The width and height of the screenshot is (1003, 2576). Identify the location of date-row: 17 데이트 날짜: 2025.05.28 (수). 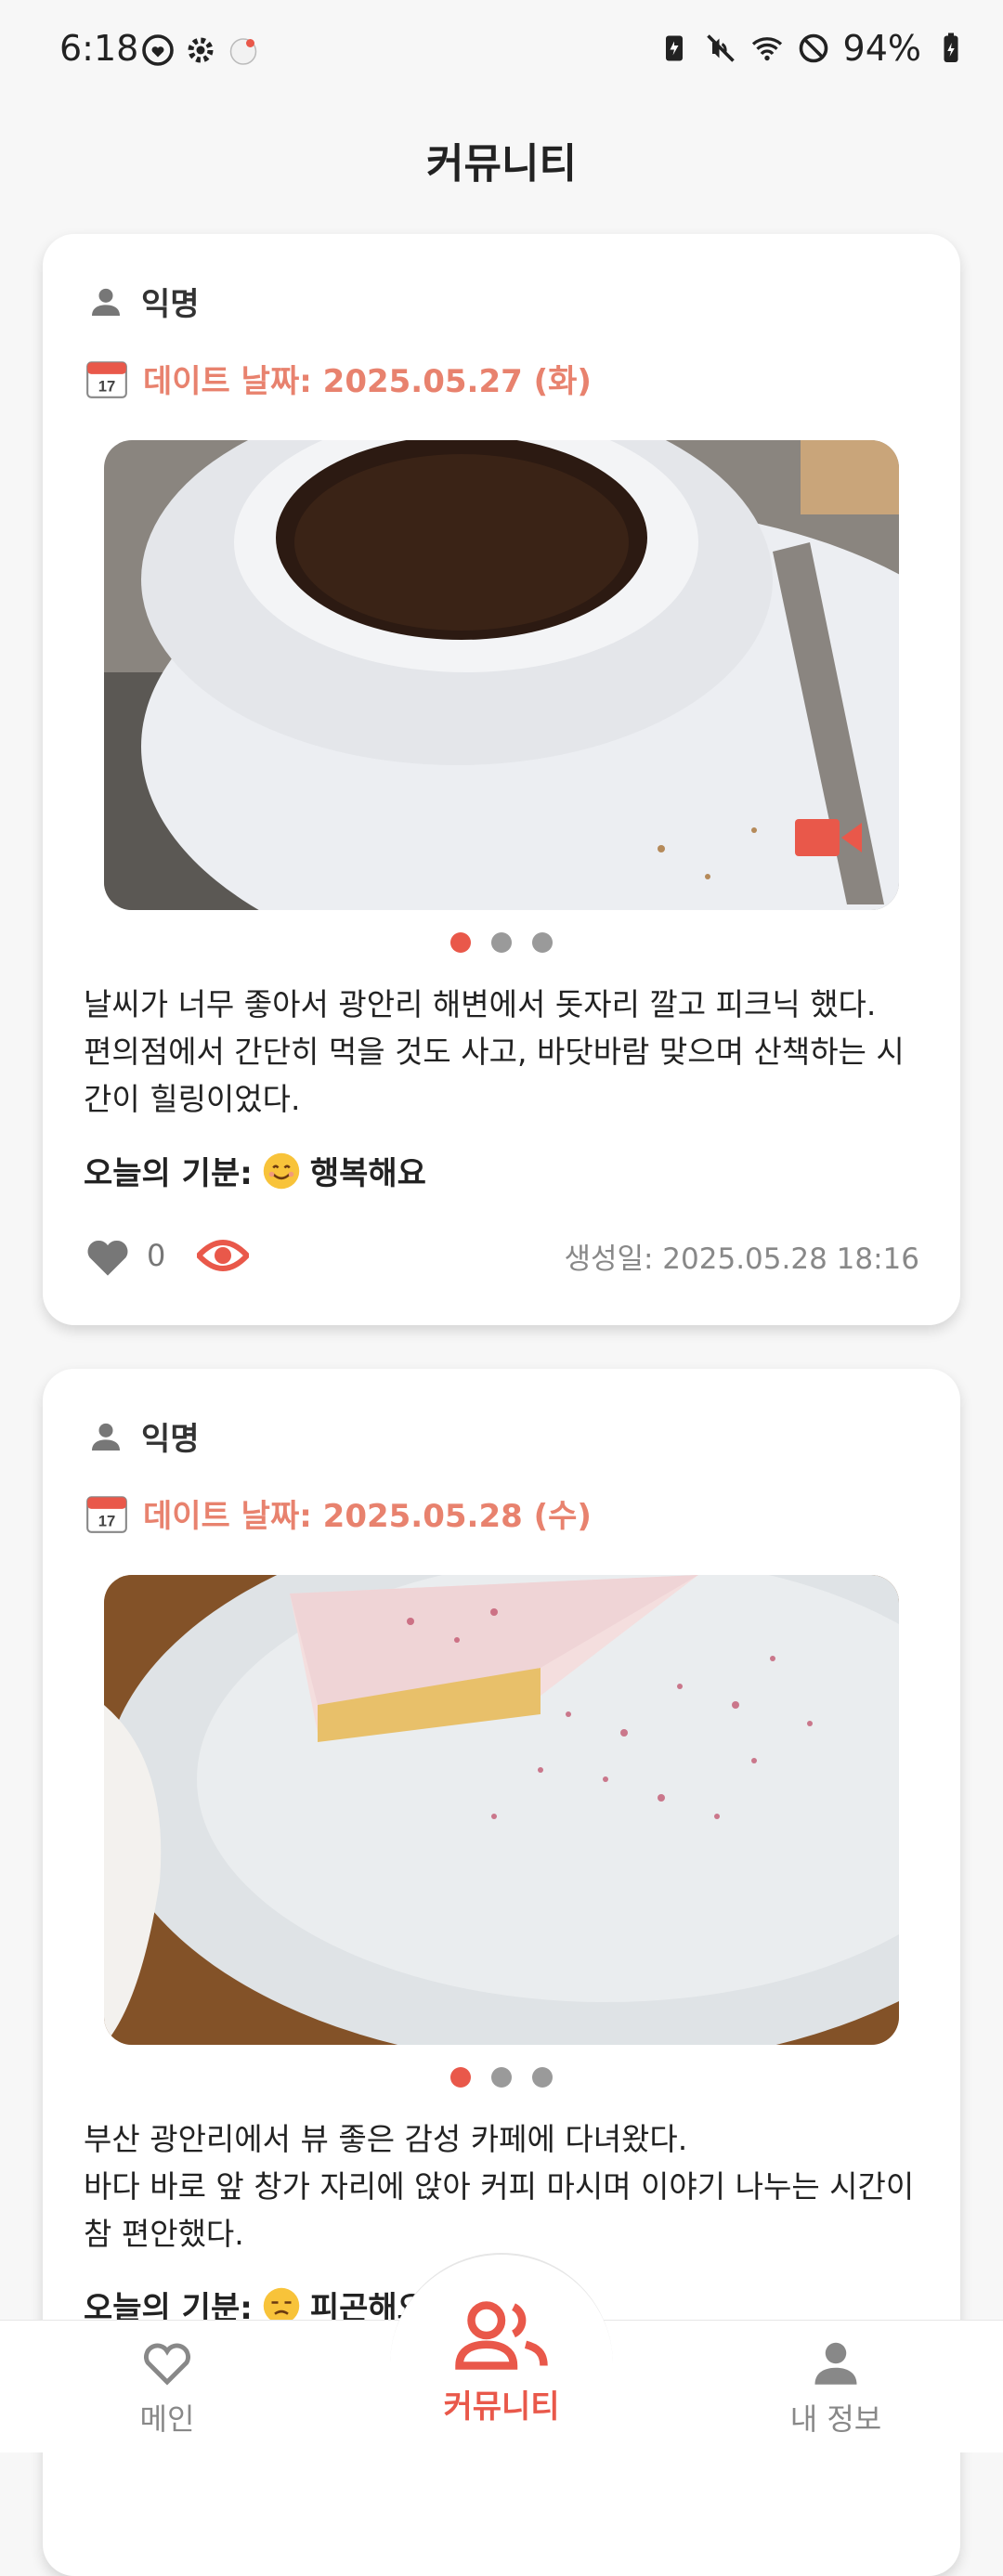
(338, 1513).